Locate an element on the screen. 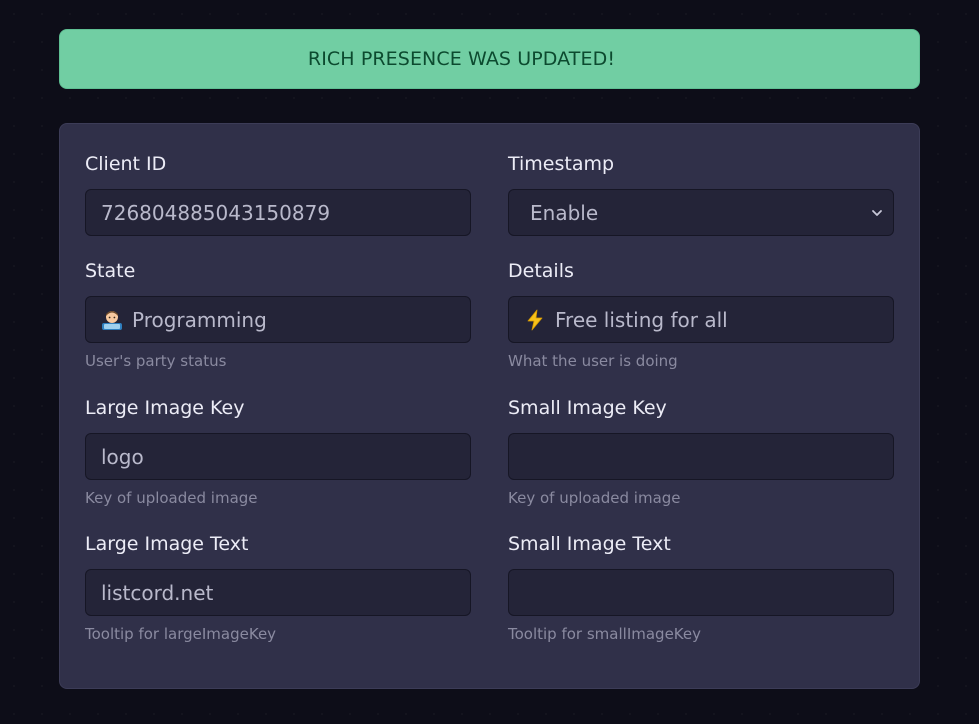 The width and height of the screenshot is (979, 724). client-id-group: Client ID 726804885043150879 is located at coordinates (278, 193).